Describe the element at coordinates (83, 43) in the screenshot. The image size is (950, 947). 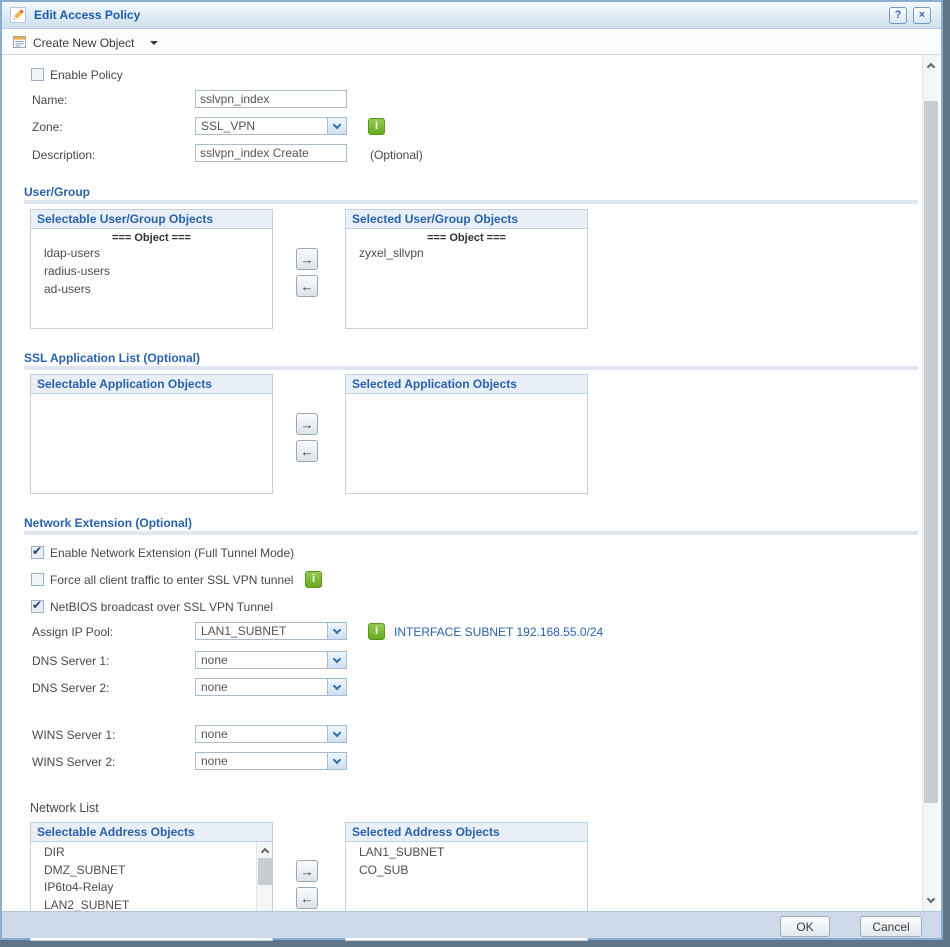
I see `create-new-object-button: Create New Object` at that location.